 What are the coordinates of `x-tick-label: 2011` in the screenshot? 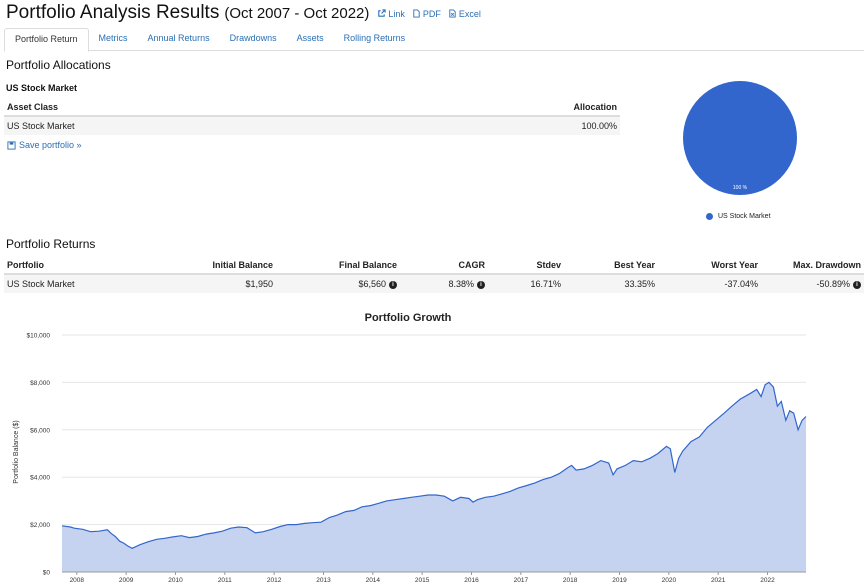 It's located at (225, 580).